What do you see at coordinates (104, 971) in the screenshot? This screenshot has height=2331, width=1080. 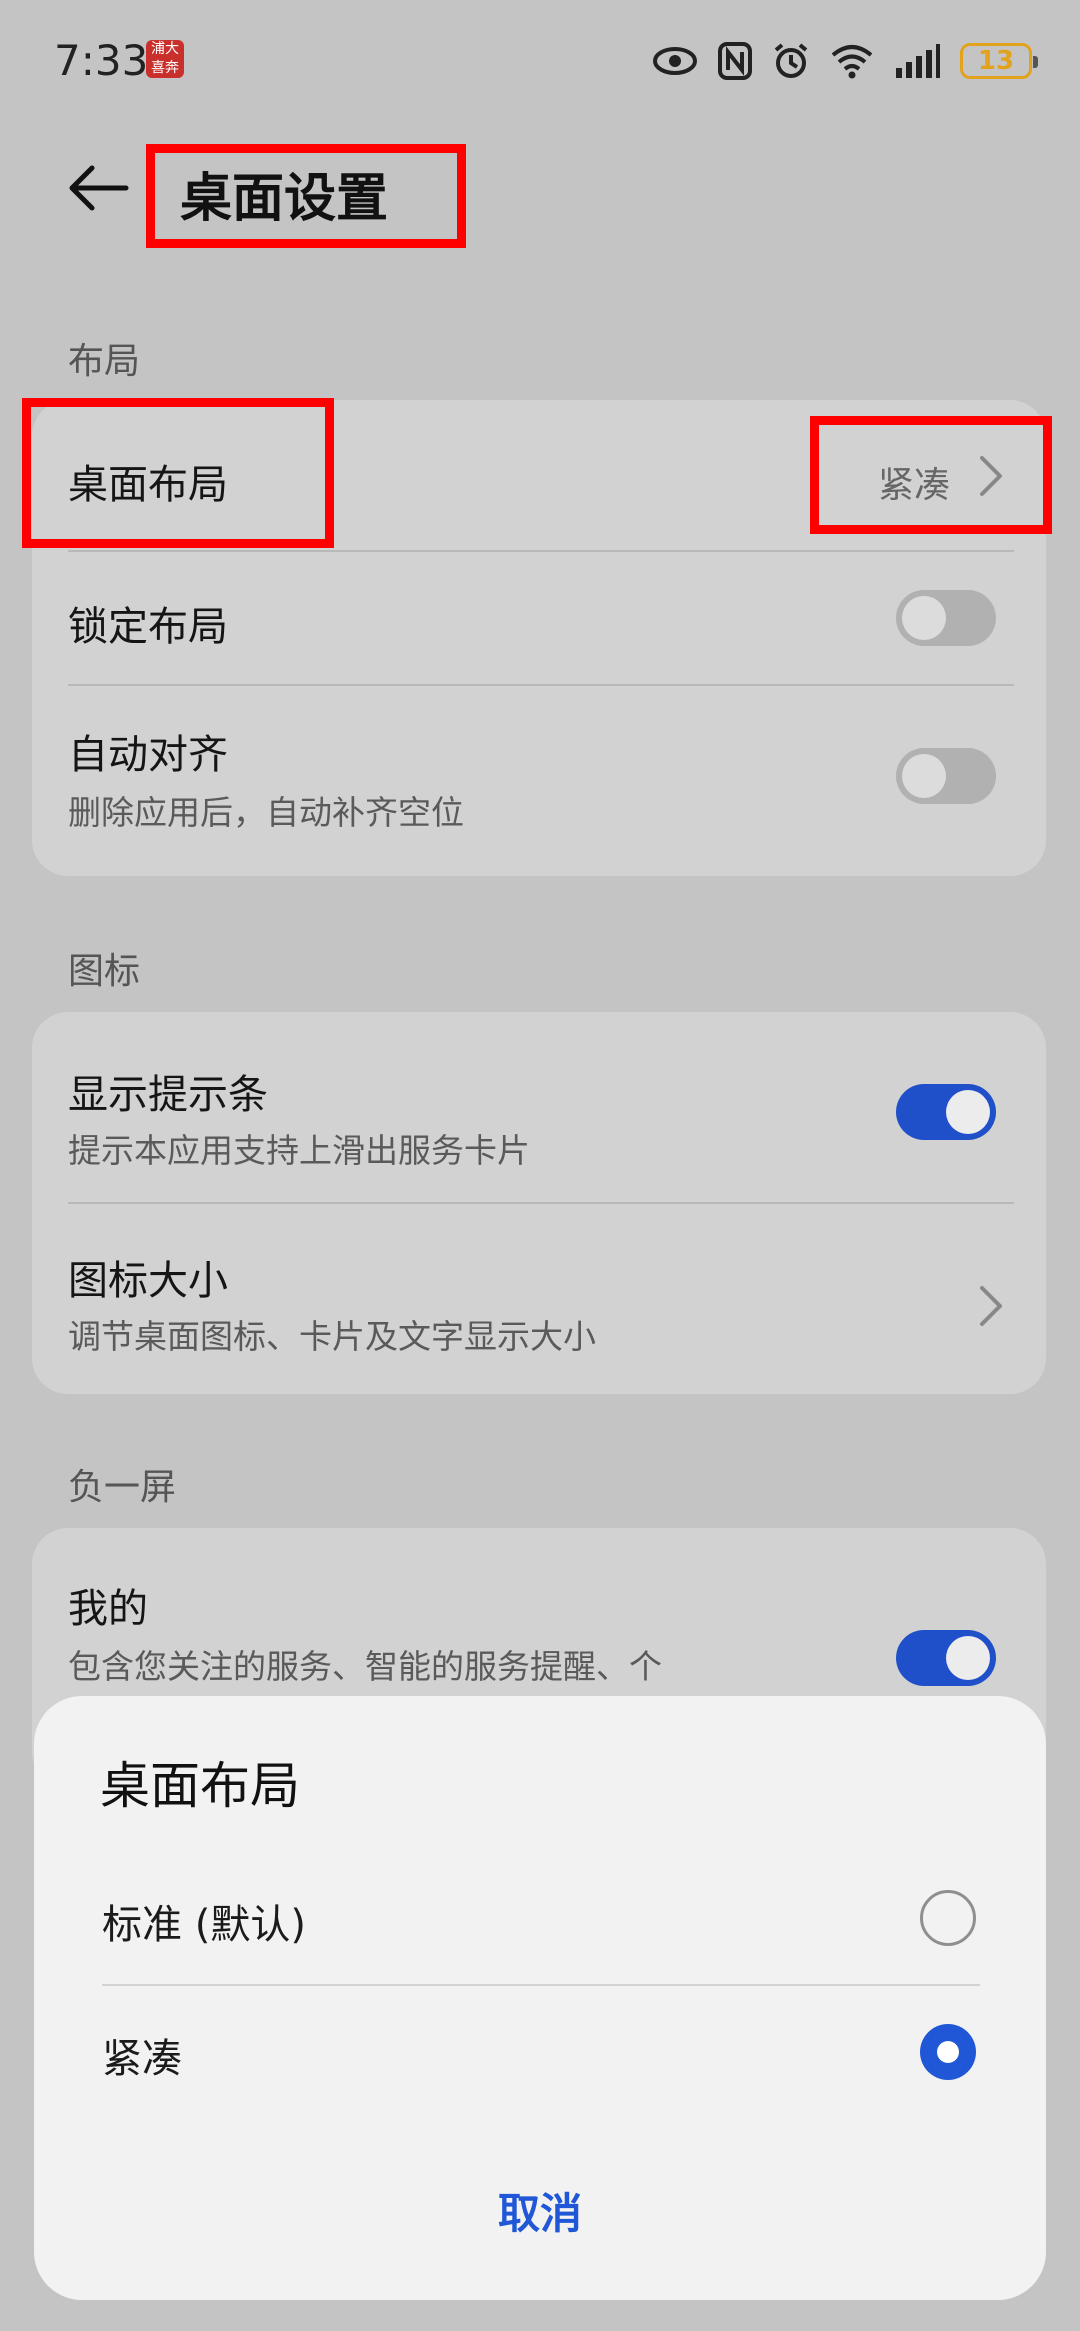 I see `section-label-icons: 图标` at bounding box center [104, 971].